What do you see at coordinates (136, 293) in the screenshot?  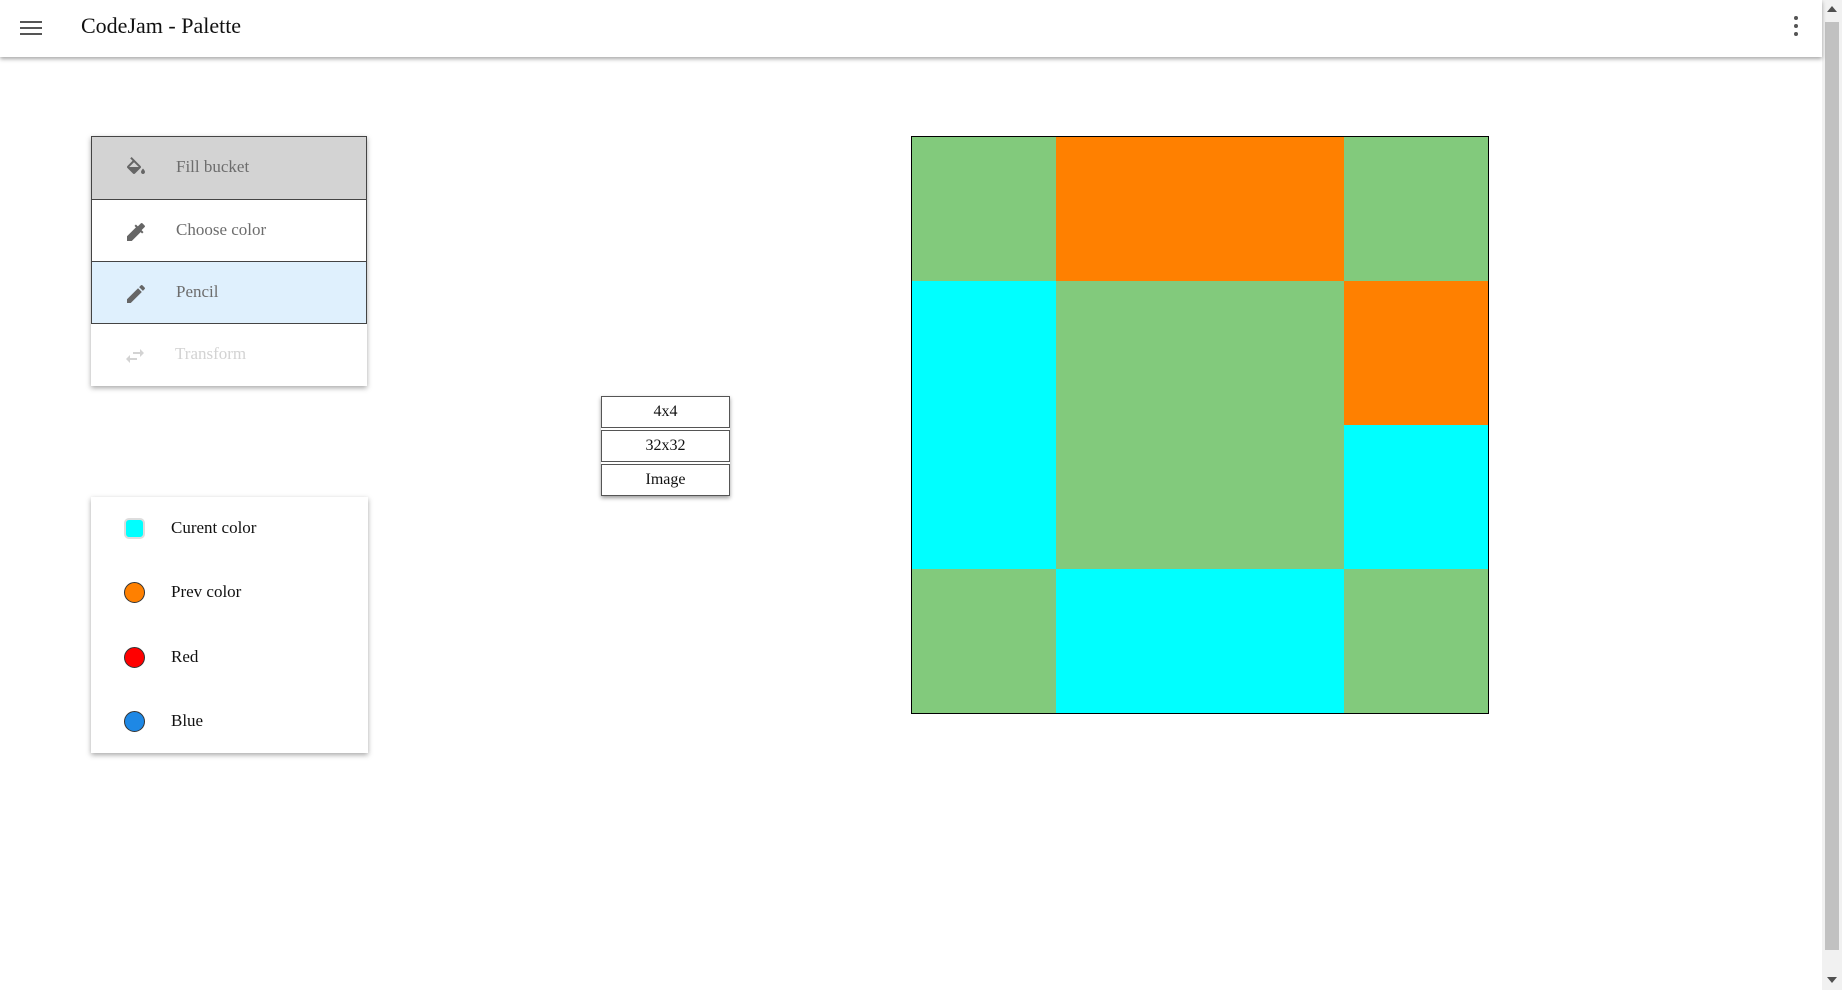 I see `pencil-icon` at bounding box center [136, 293].